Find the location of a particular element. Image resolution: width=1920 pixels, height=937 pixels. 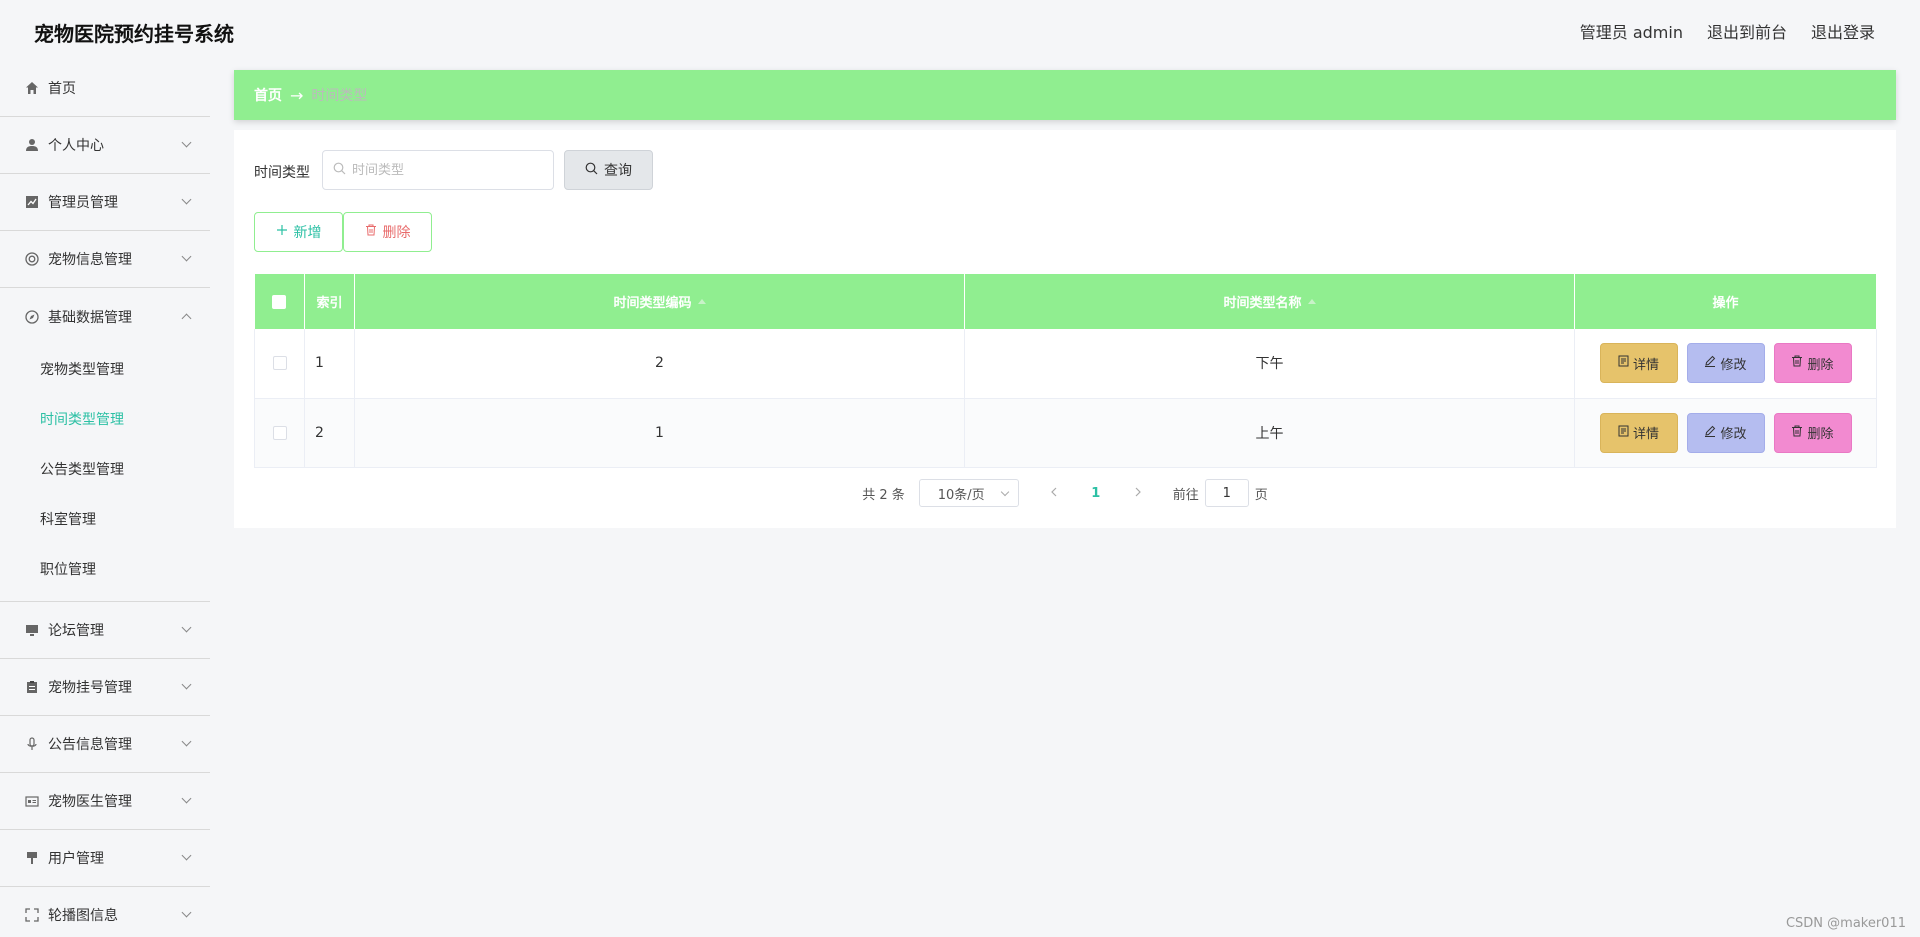

row-index: 2 is located at coordinates (329, 433).